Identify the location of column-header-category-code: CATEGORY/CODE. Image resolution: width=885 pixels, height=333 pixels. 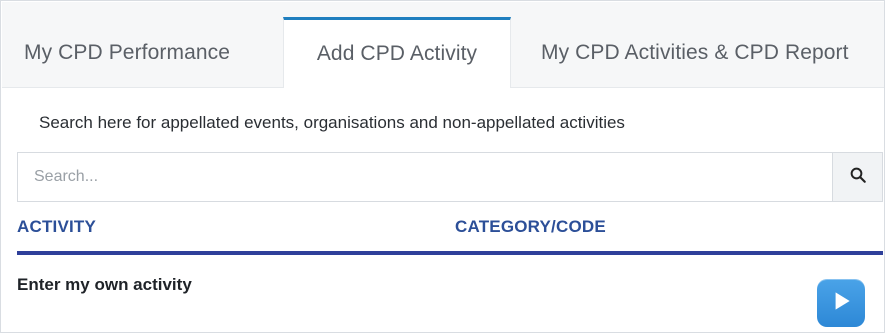
(530, 226).